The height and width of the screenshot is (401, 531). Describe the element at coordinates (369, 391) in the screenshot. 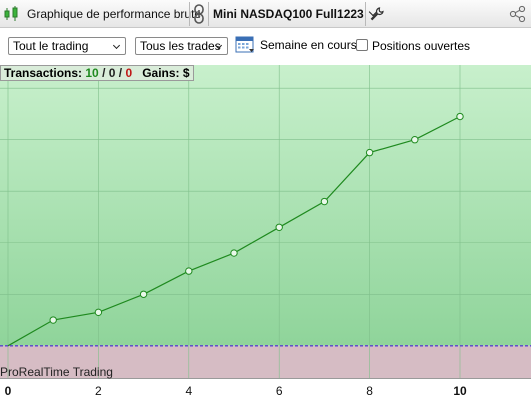

I see `x-tick-label: 8` at that location.